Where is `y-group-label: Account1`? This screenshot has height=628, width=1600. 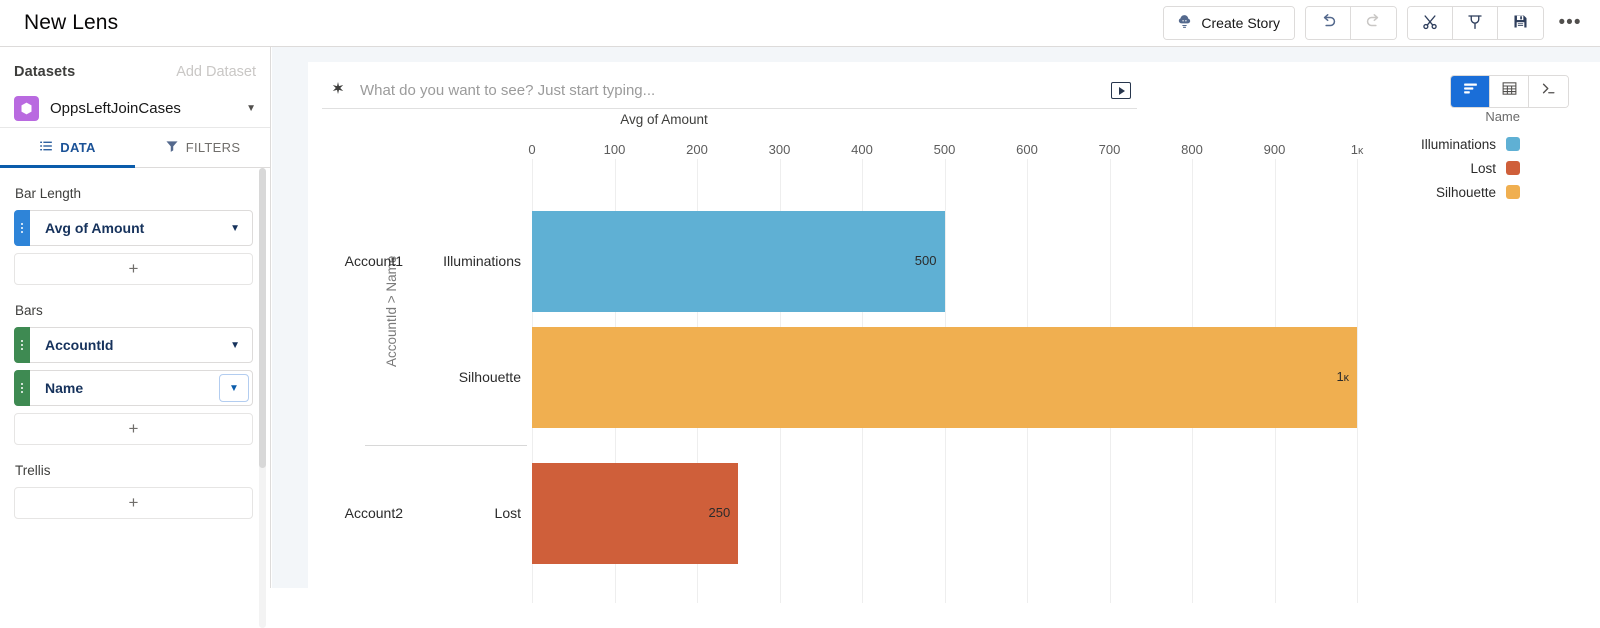 y-group-label: Account1 is located at coordinates (335, 261).